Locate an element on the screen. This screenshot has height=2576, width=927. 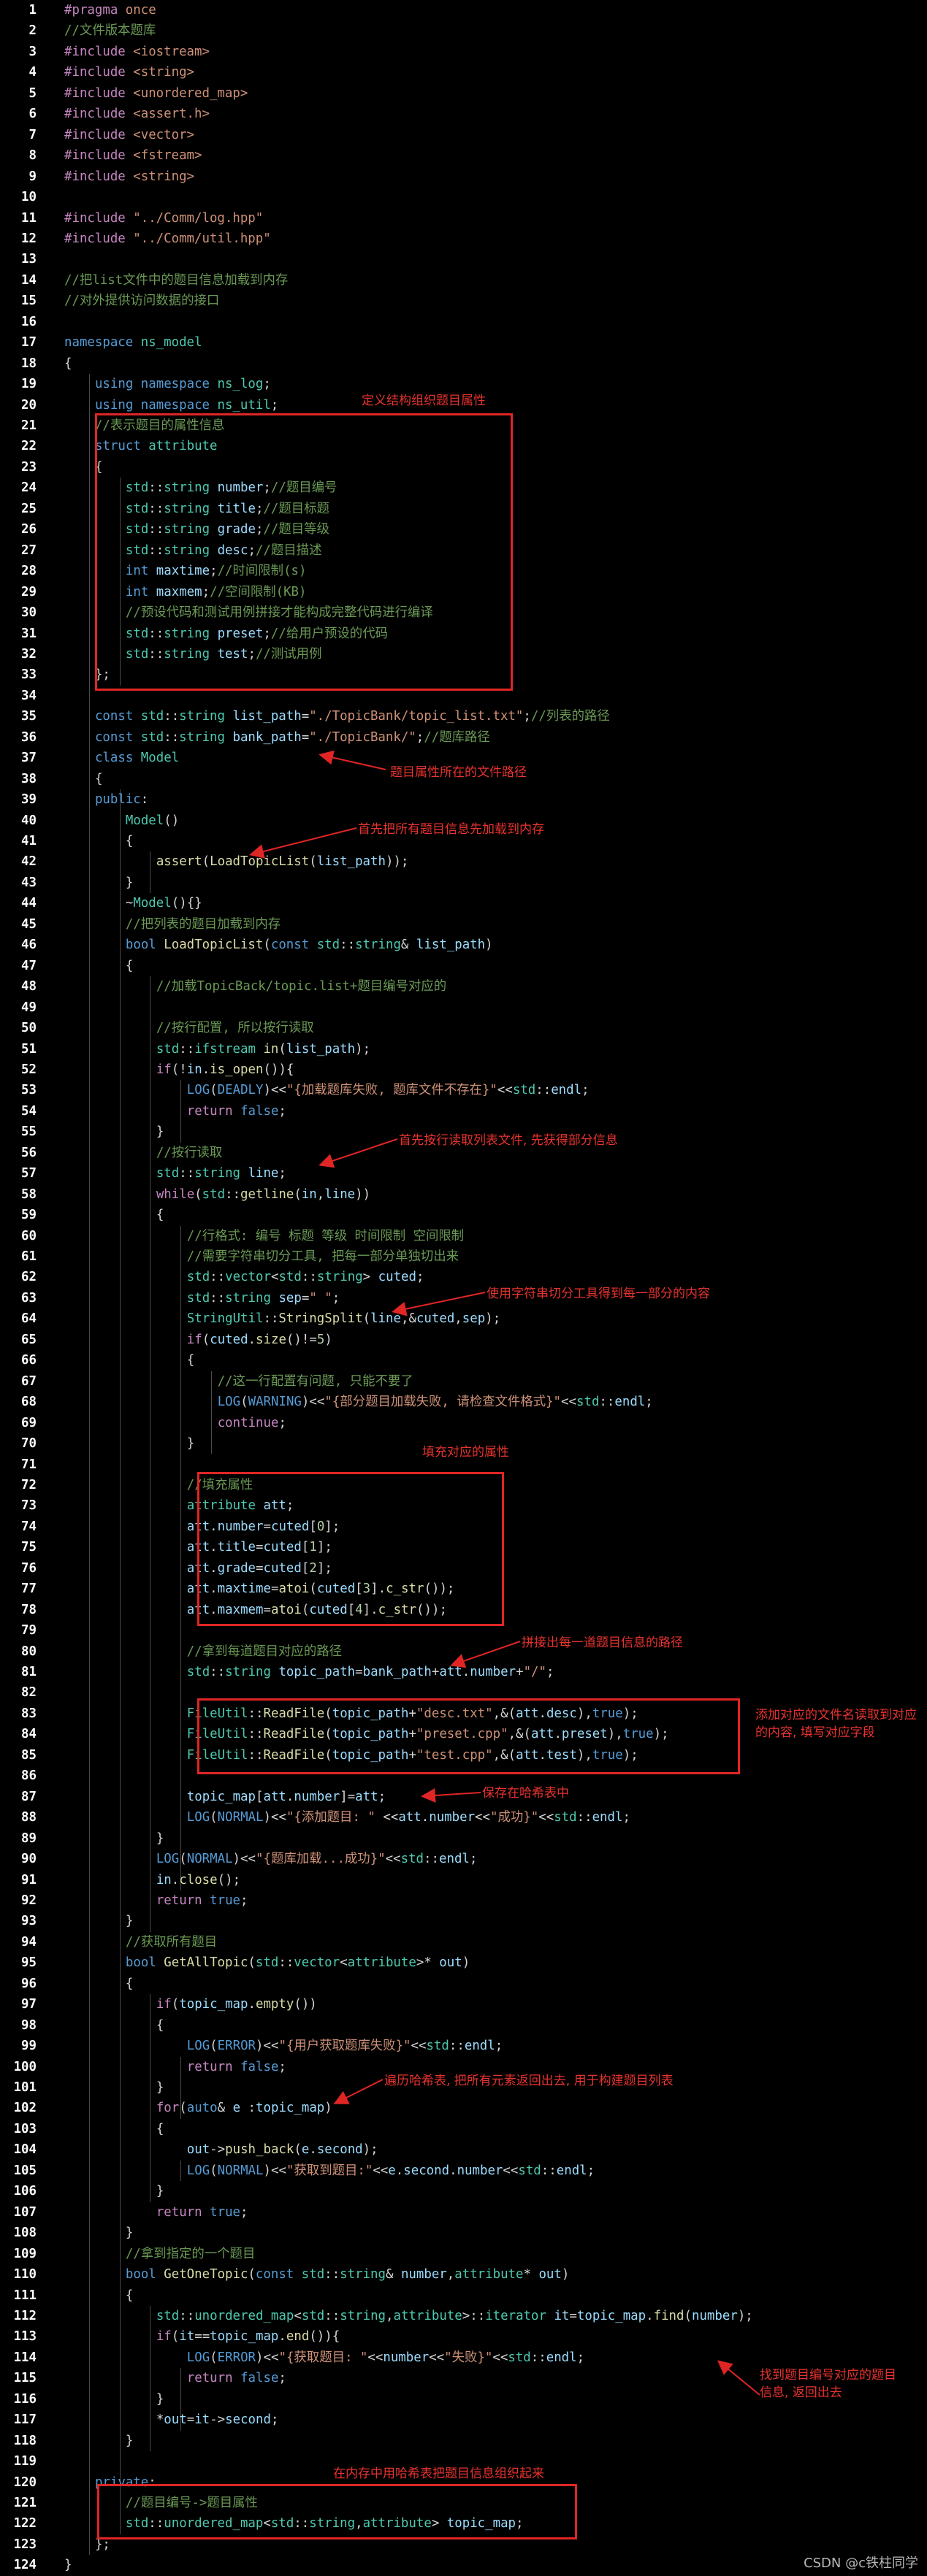
annotation-label: 使用字符串切分工具得到每一部分的内容 is located at coordinates (599, 1294).